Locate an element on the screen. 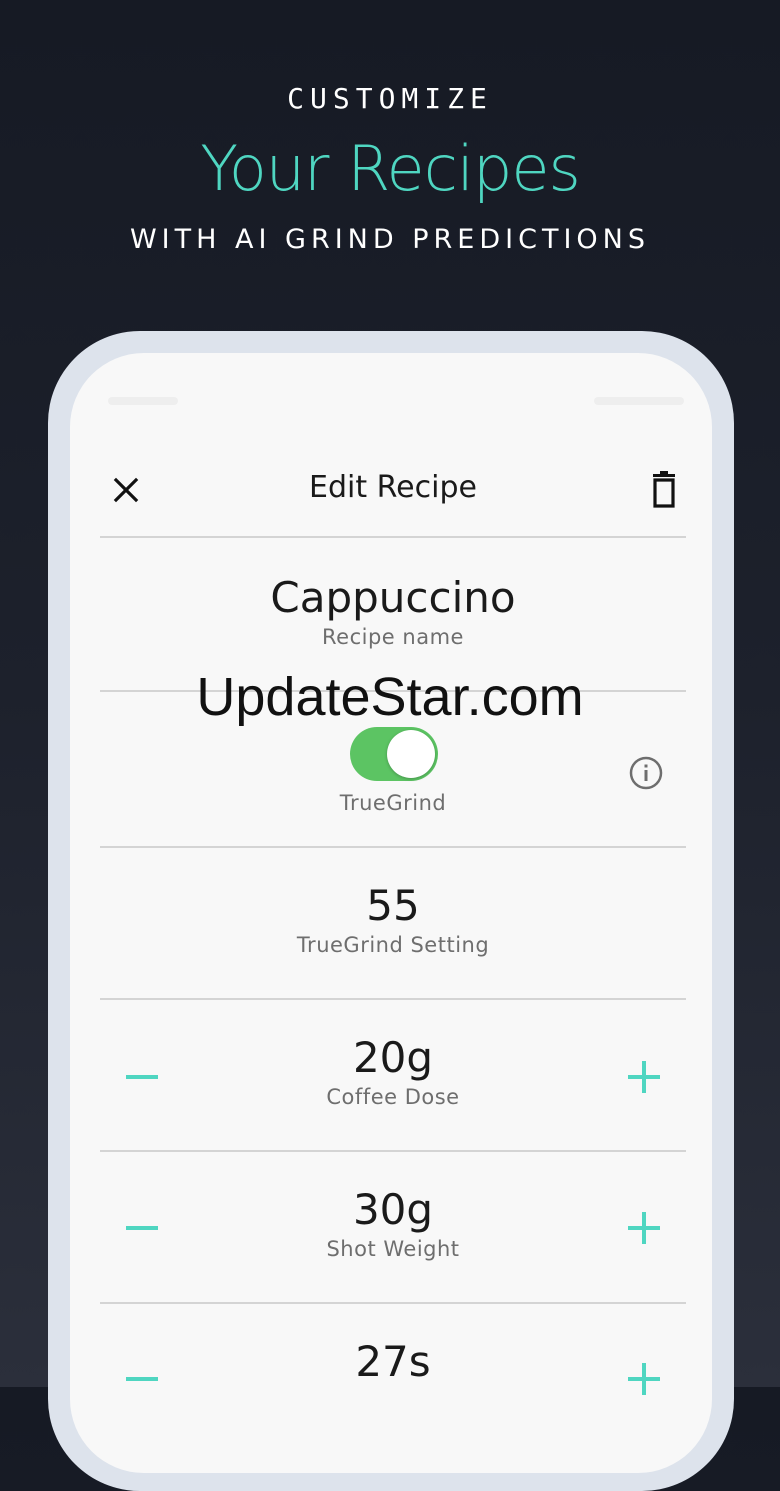 This screenshot has height=1491, width=780. truegrind-setting-row: 55 TrueGrind Setting is located at coordinates (393, 919).